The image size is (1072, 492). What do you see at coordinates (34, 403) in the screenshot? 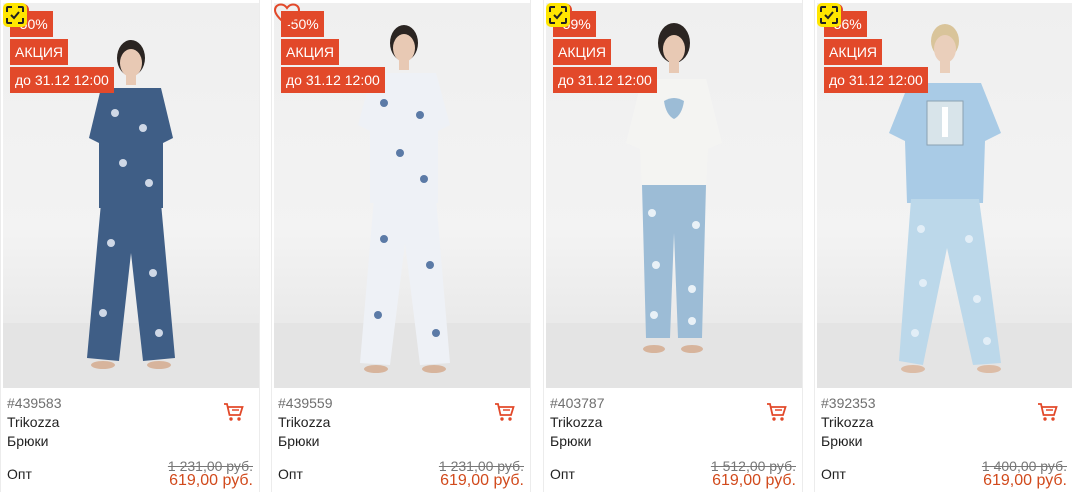
I see `product-sku: #439583` at bounding box center [34, 403].